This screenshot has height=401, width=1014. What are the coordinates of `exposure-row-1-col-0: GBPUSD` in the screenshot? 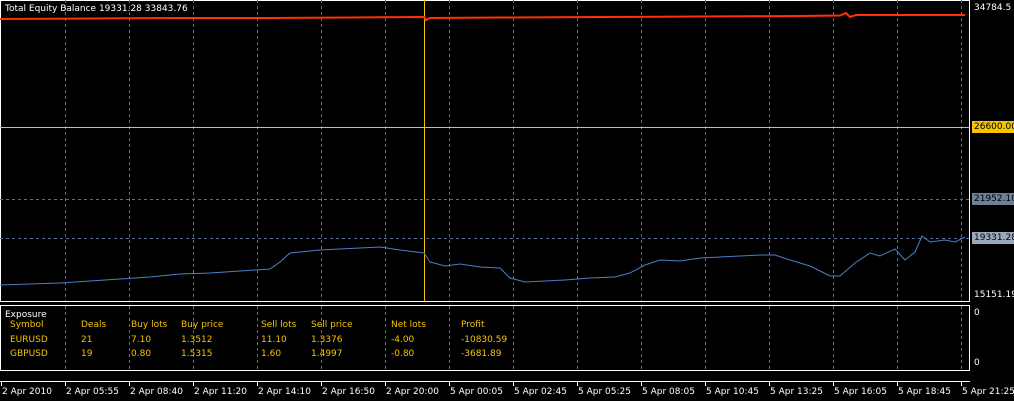 It's located at (29, 354).